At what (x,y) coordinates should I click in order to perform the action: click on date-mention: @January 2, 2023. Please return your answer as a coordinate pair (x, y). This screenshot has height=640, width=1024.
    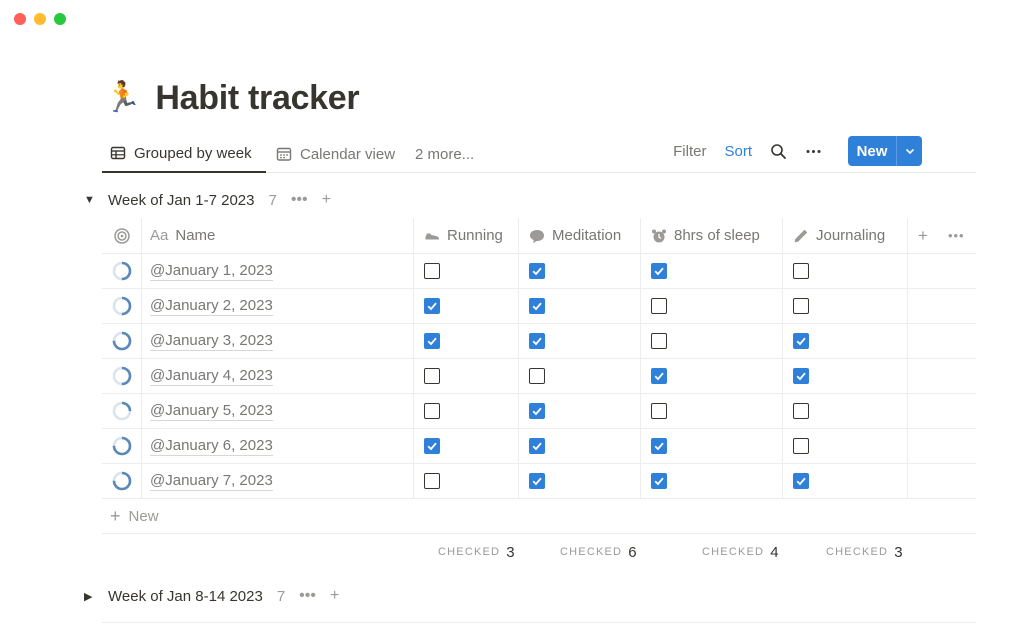
    Looking at the image, I should click on (211, 306).